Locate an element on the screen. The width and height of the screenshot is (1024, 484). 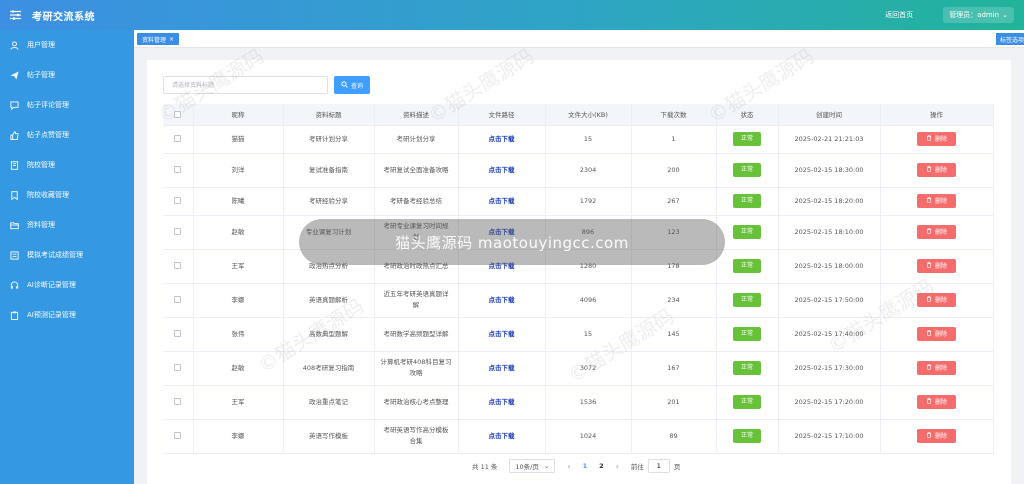
search-icon is located at coordinates (344, 85).